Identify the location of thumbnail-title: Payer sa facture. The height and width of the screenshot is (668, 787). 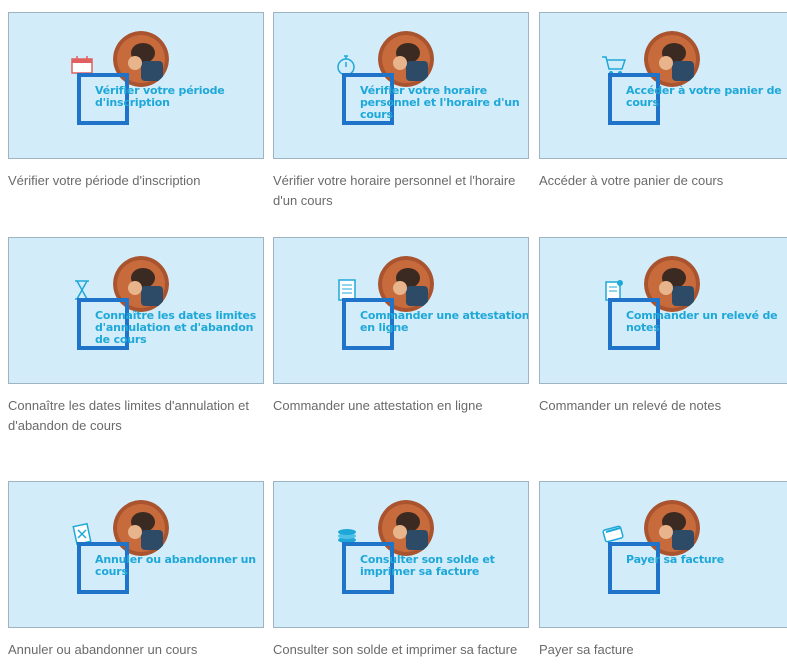
(675, 559).